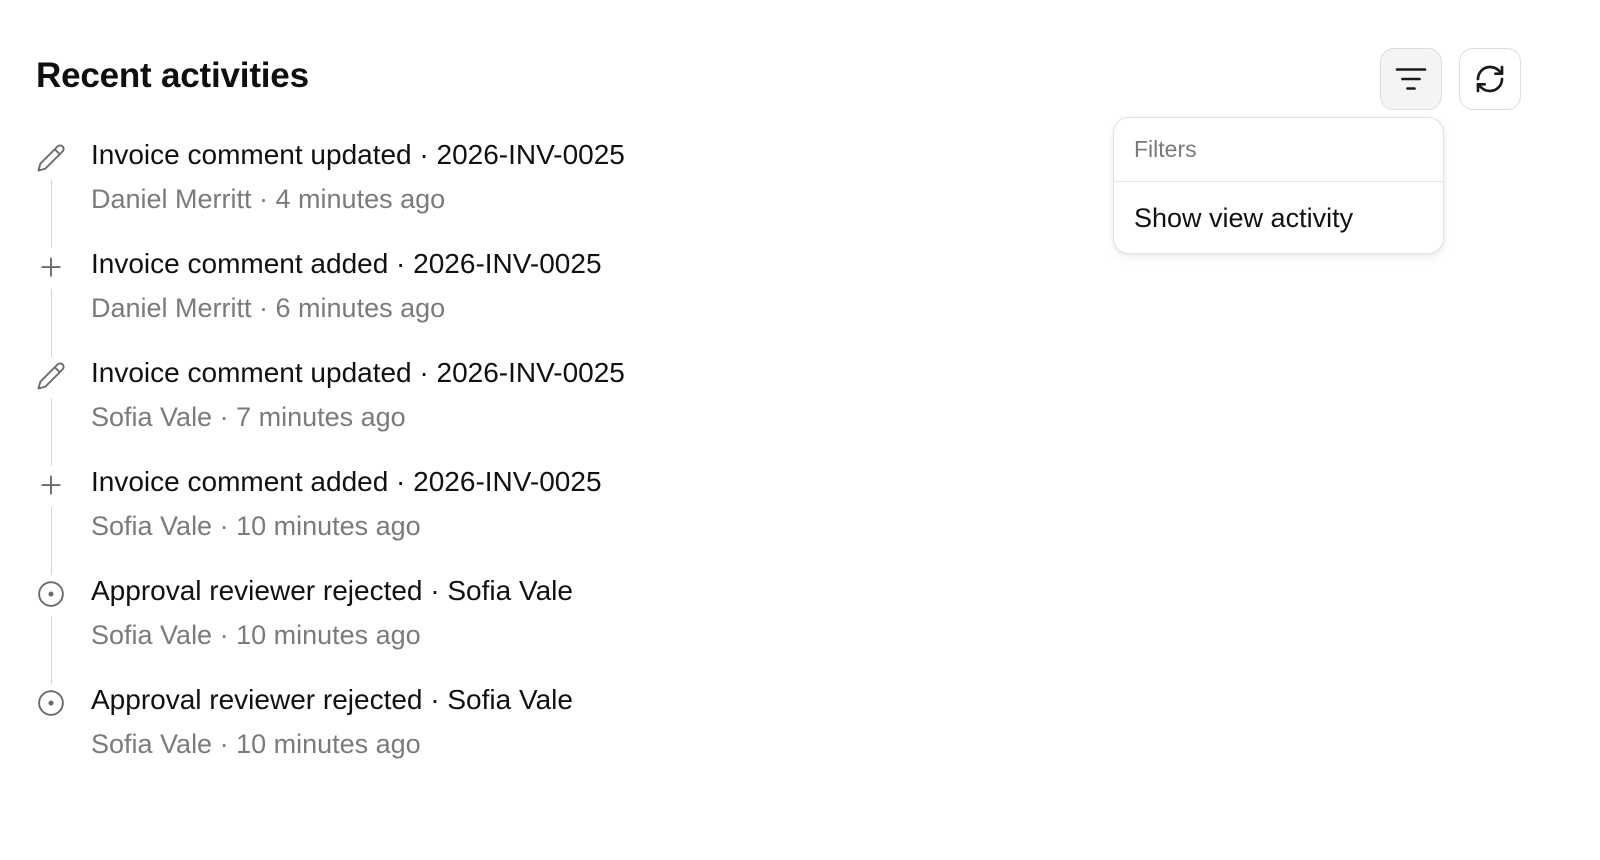 Image resolution: width=1600 pixels, height=860 pixels. What do you see at coordinates (1278, 150) in the screenshot?
I see `filters-dropdown-header: Filters` at bounding box center [1278, 150].